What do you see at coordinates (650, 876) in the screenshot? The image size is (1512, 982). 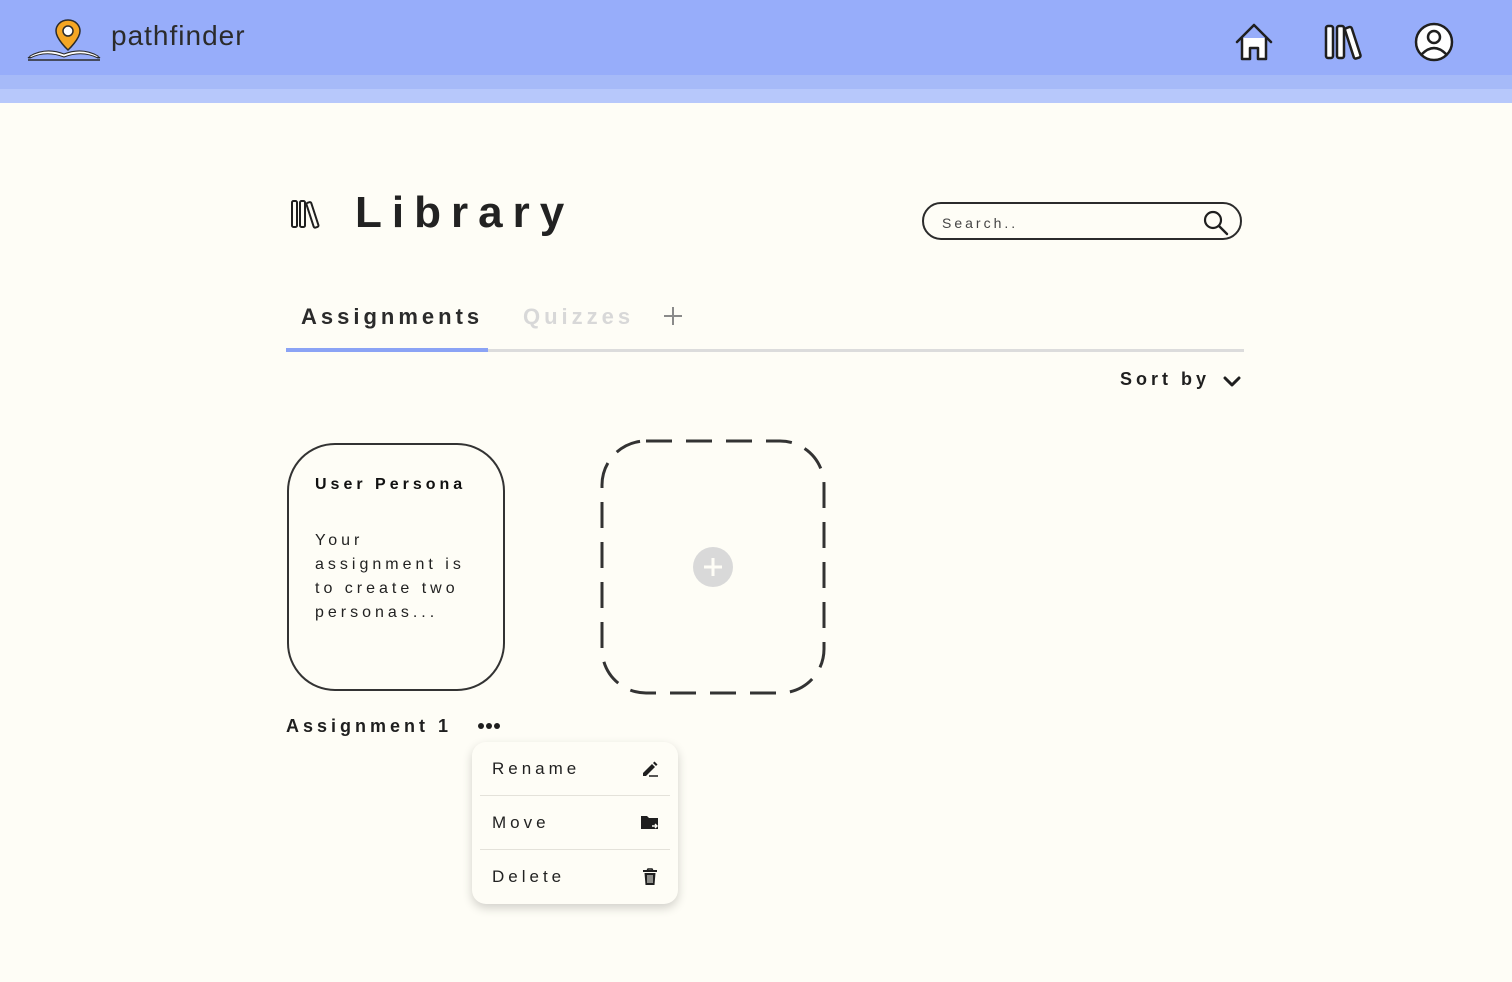 I see `trash-icon` at bounding box center [650, 876].